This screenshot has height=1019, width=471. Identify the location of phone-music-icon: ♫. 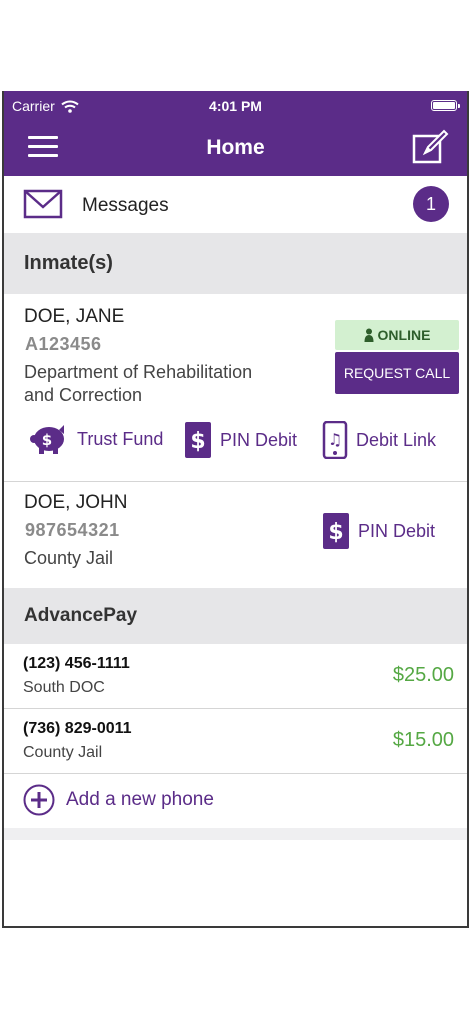
(335, 440).